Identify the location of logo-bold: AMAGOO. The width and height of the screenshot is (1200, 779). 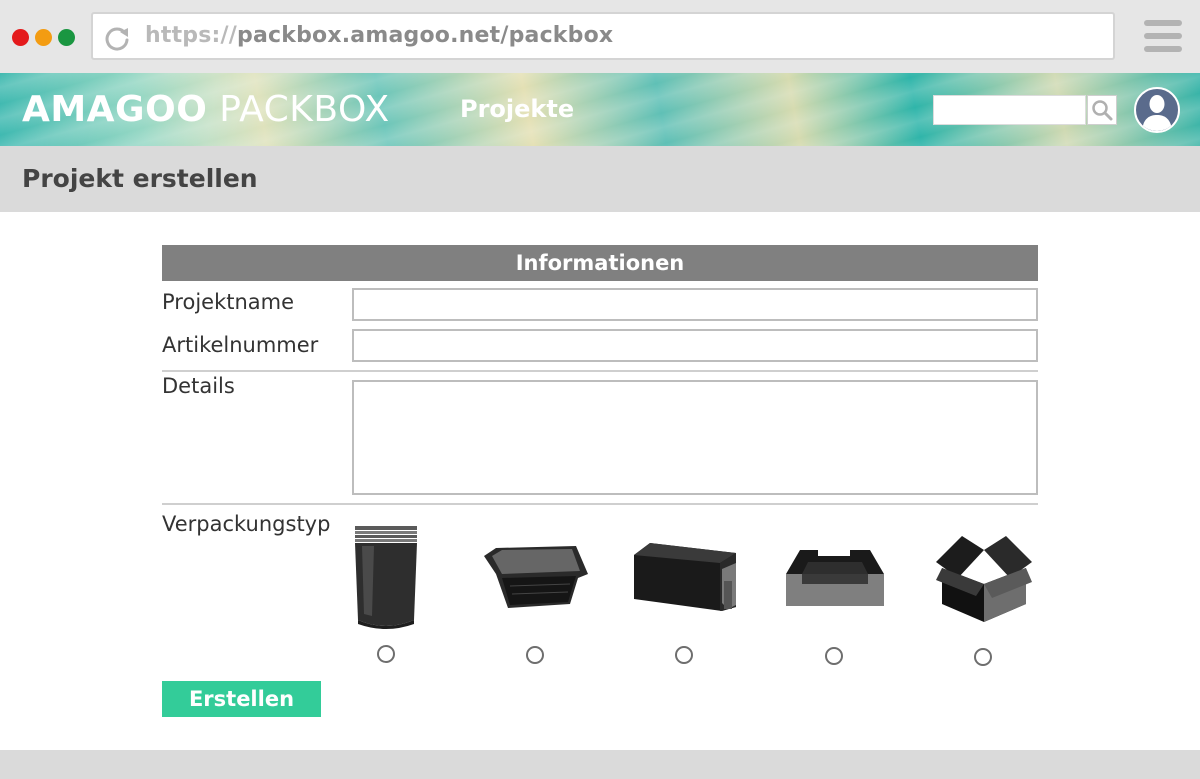
(115, 109).